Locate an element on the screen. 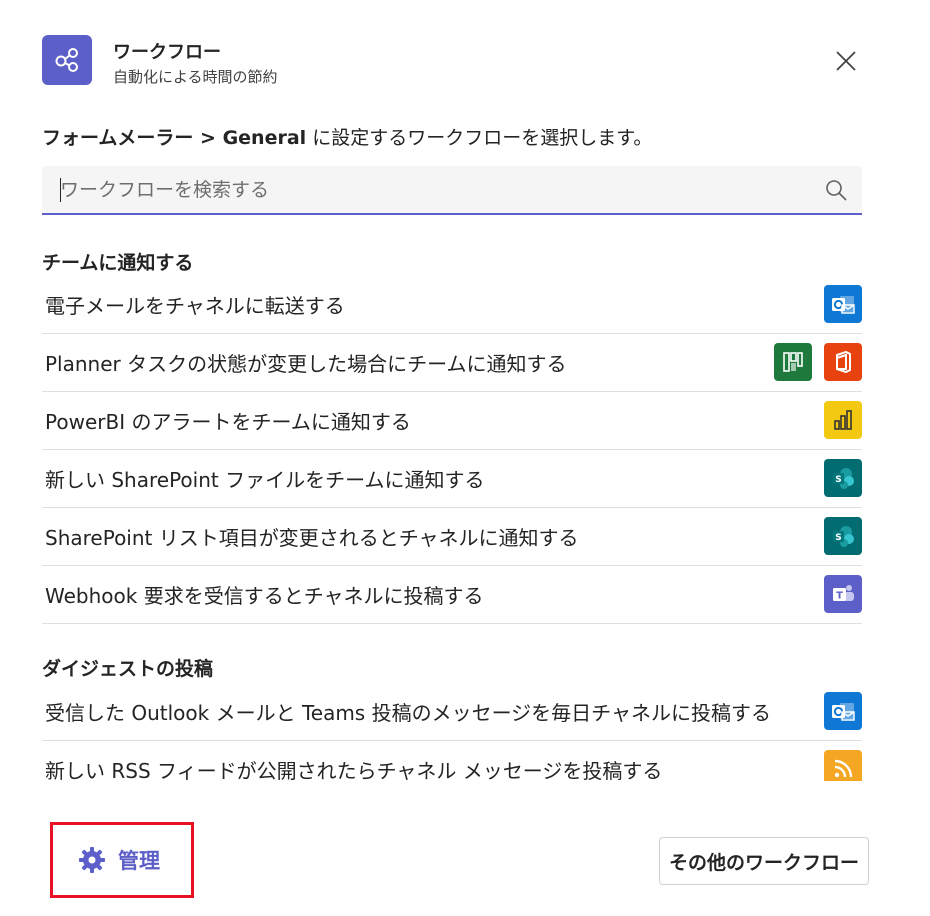 The width and height of the screenshot is (930, 916). manage-button-label: 管理 is located at coordinates (139, 861).